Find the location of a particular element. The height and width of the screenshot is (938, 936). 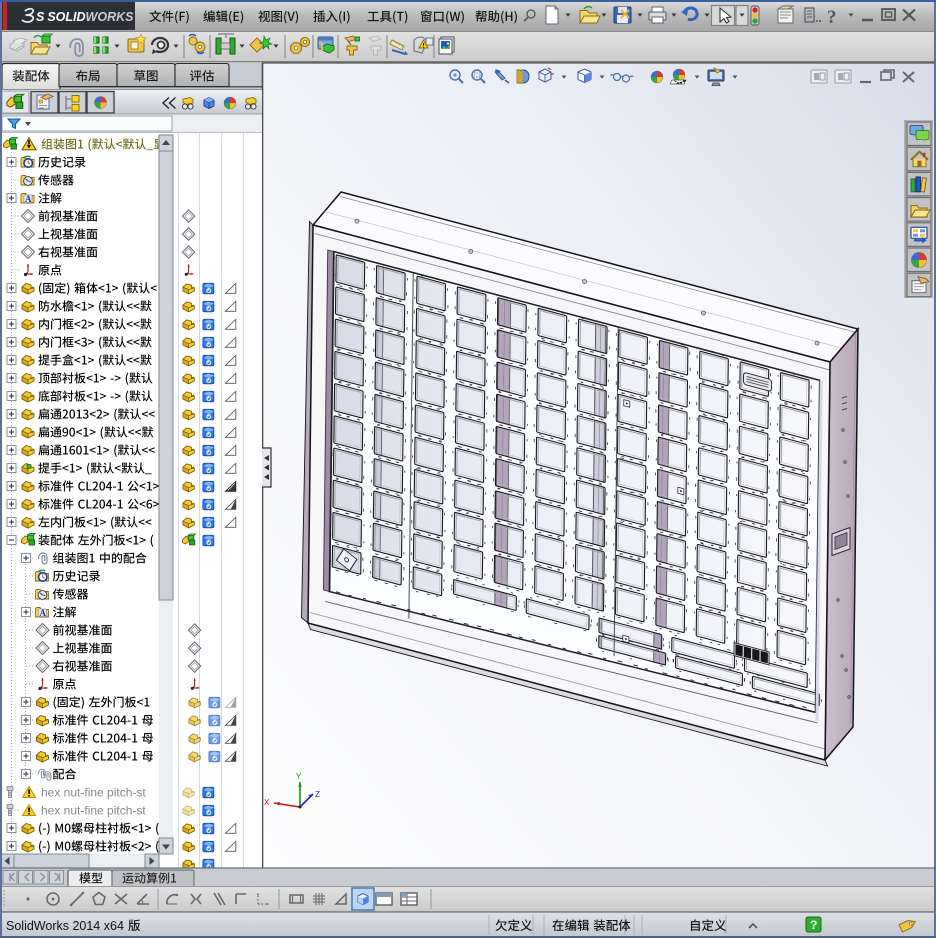

svg-text:SSOLIDWORKS: S SOLIDWORKS is located at coordinates (85, 17).